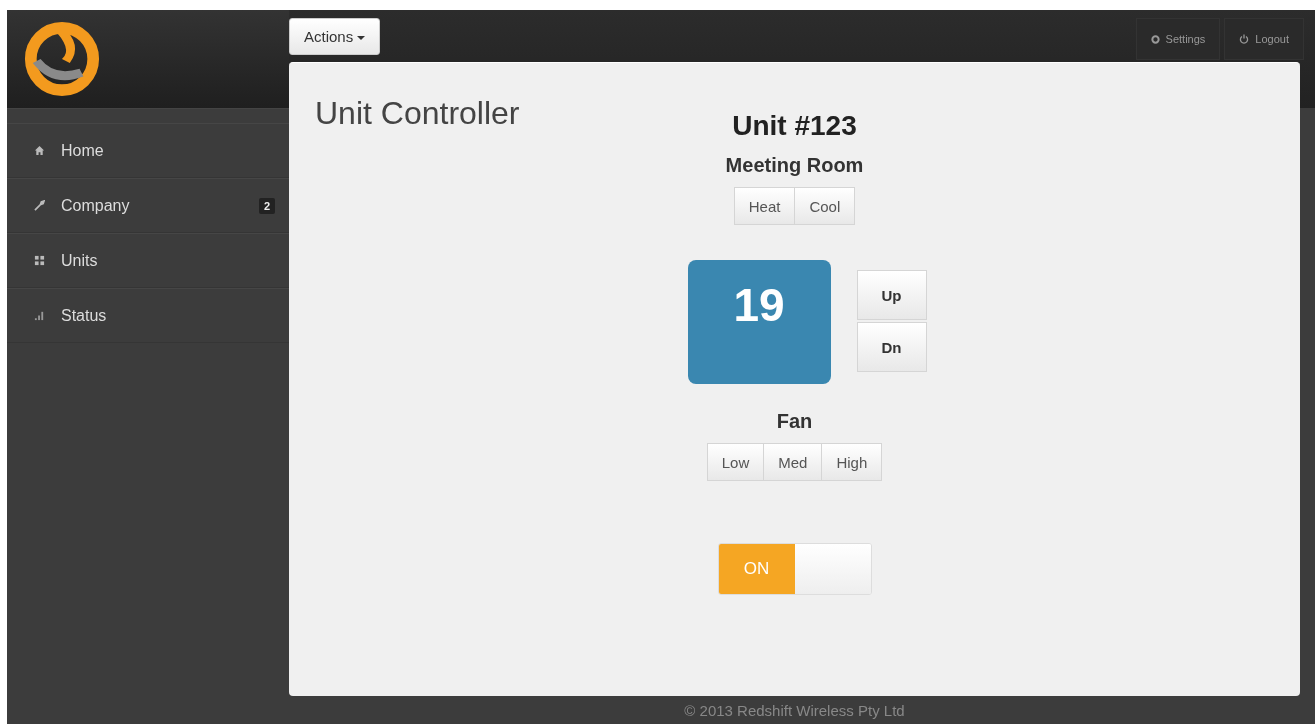 The width and height of the screenshot is (1315, 724). What do you see at coordinates (148, 150) in the screenshot?
I see `sidebar-item: Home` at bounding box center [148, 150].